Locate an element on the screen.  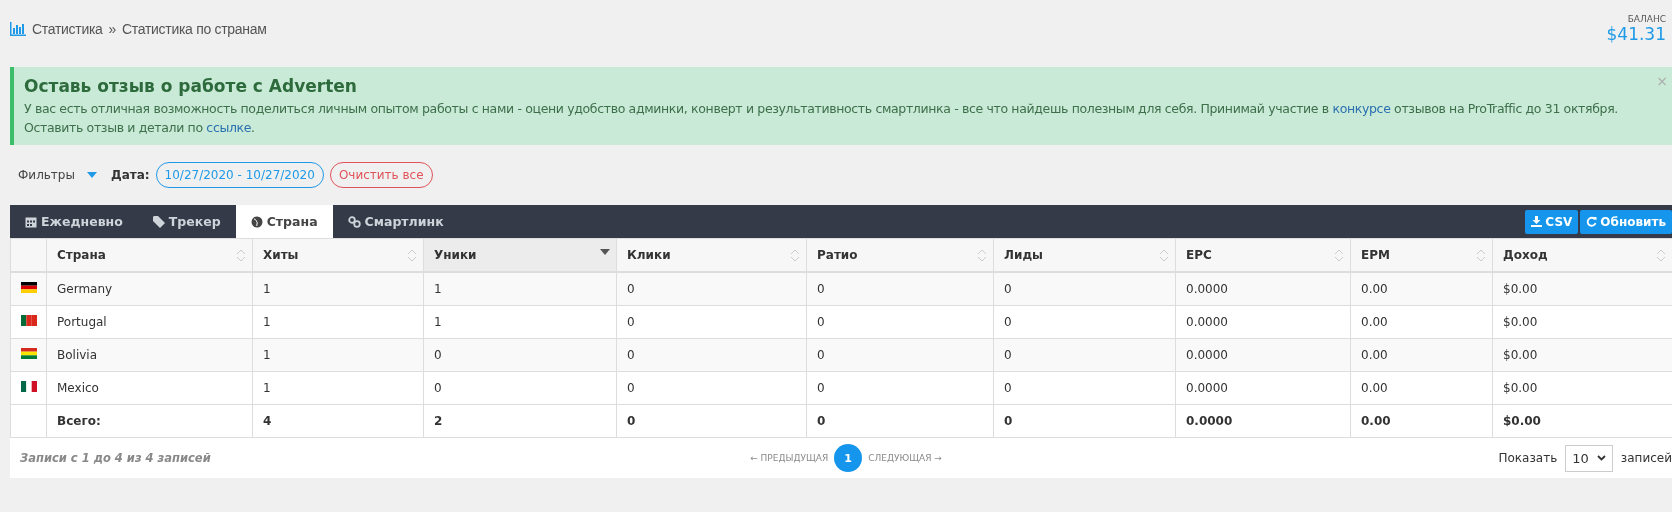
balance-value: $41.31 is located at coordinates (1636, 34).